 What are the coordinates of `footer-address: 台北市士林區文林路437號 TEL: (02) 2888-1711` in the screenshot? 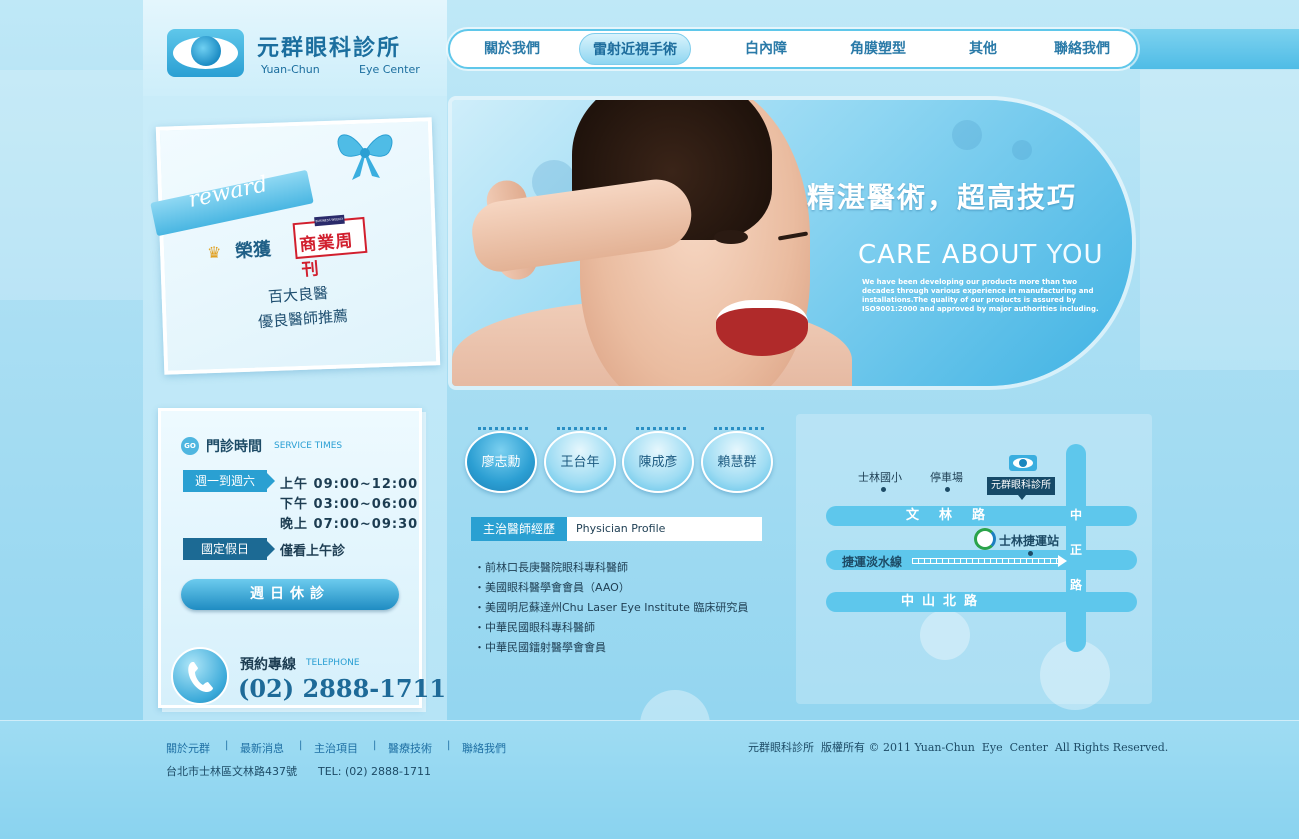 It's located at (299, 771).